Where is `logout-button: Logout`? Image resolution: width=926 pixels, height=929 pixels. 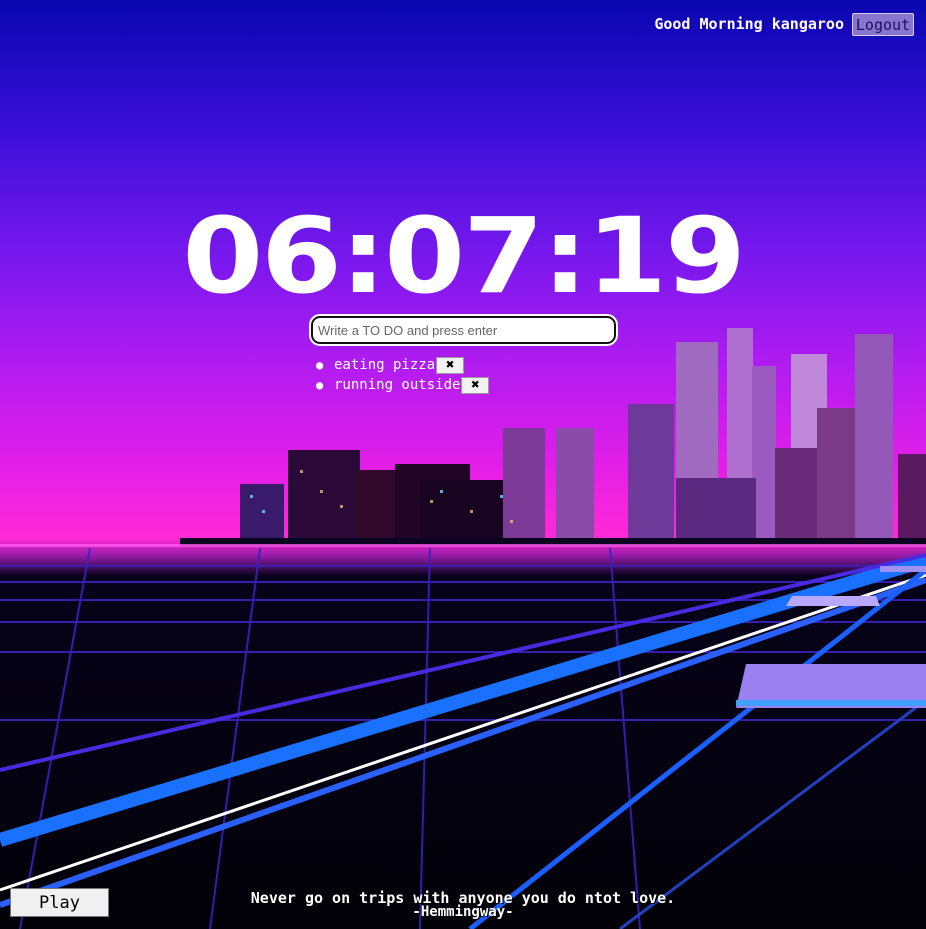
logout-button: Logout is located at coordinates (883, 24).